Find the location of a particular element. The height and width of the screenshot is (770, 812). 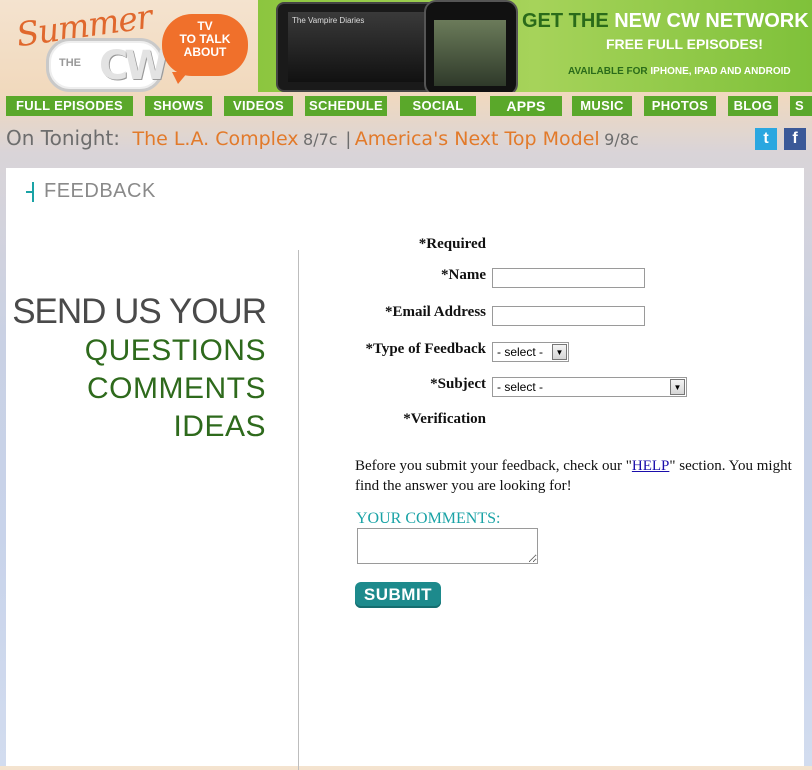

on-tonight-label: On Tonight: is located at coordinates (63, 138).